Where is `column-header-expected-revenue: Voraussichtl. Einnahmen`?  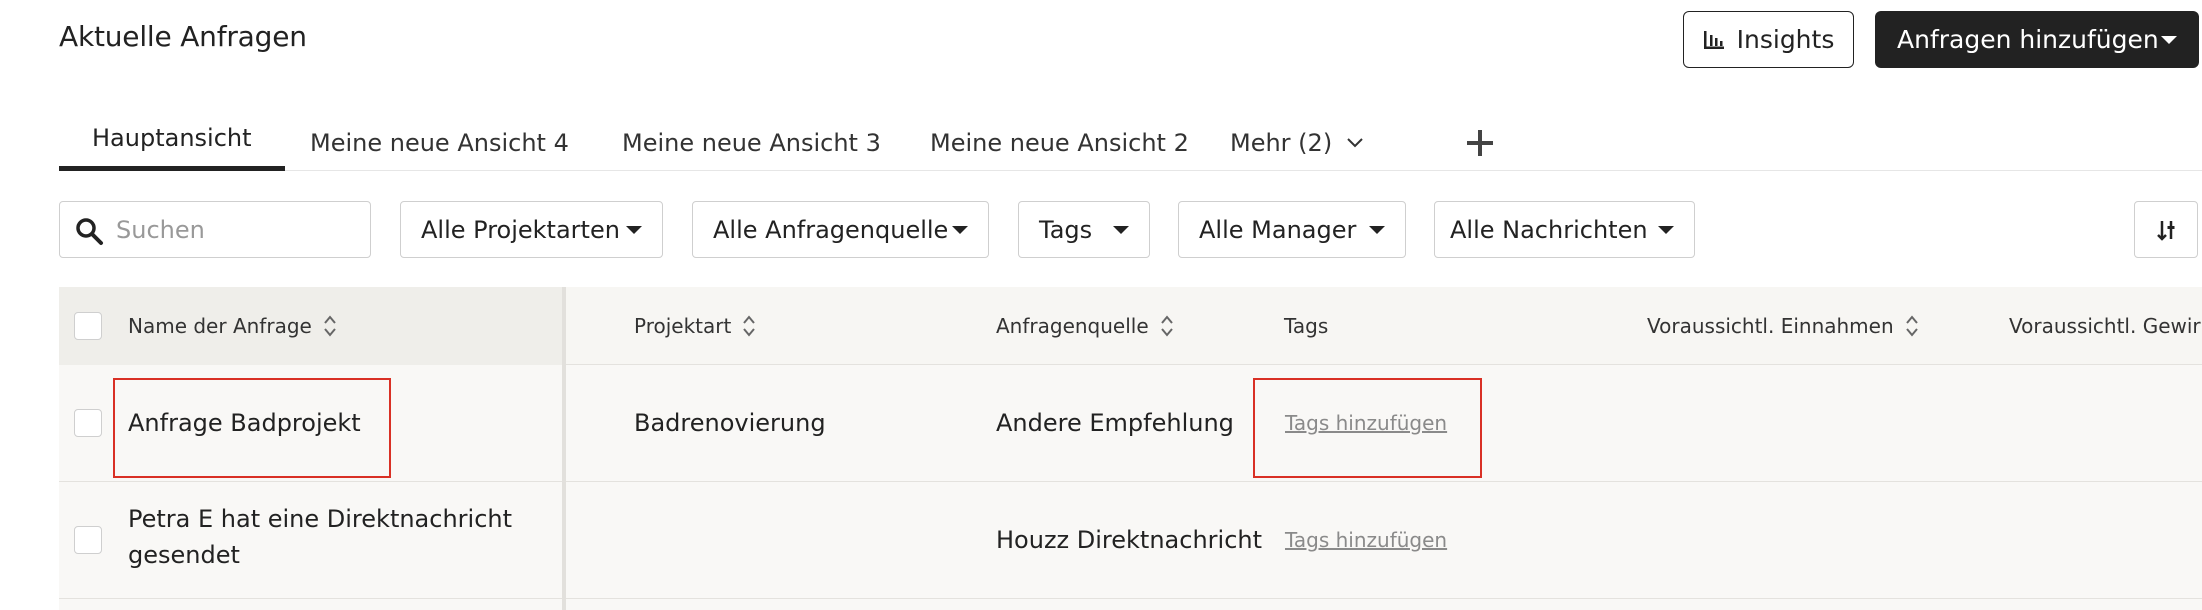 column-header-expected-revenue: Voraussichtl. Einnahmen is located at coordinates (1782, 326).